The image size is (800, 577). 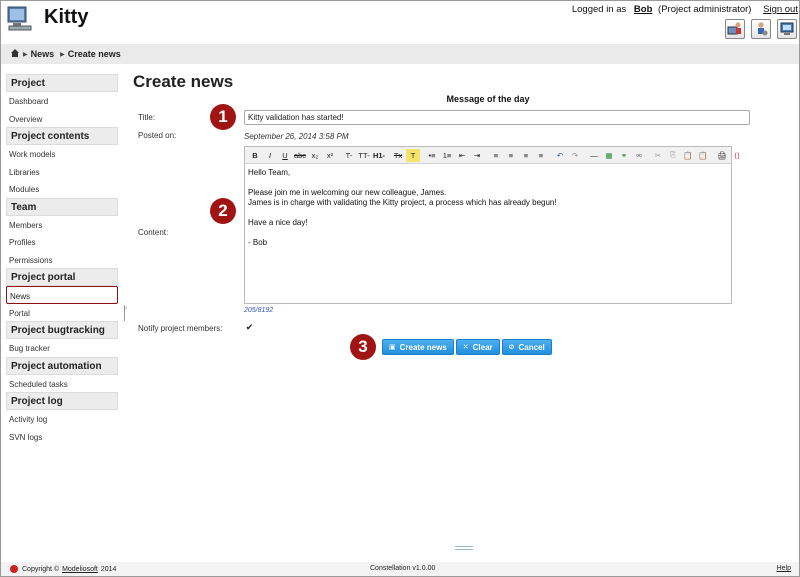 I want to click on title-input, so click(x=497, y=117).